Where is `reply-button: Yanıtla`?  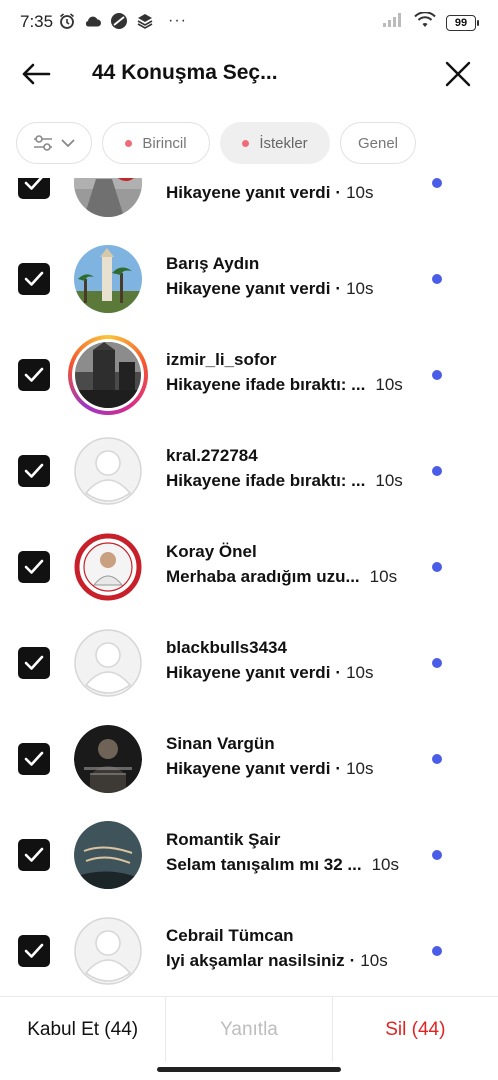 reply-button: Yanıtla is located at coordinates (249, 1029).